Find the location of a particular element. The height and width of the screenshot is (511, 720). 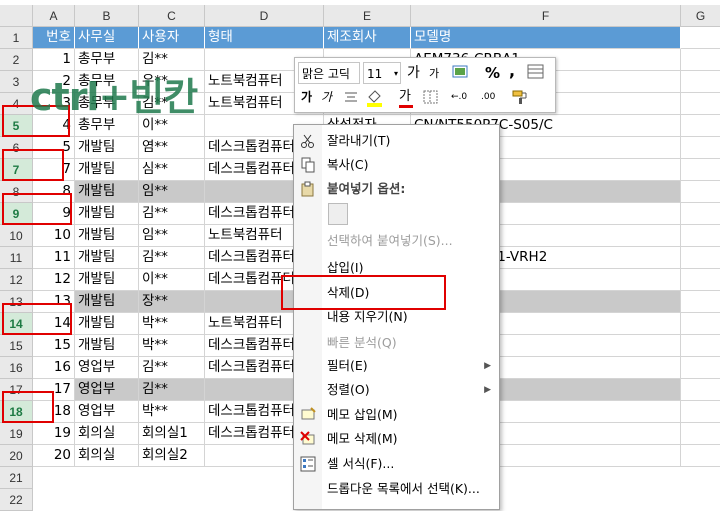

font-color-button: 가 is located at coordinates (406, 97).